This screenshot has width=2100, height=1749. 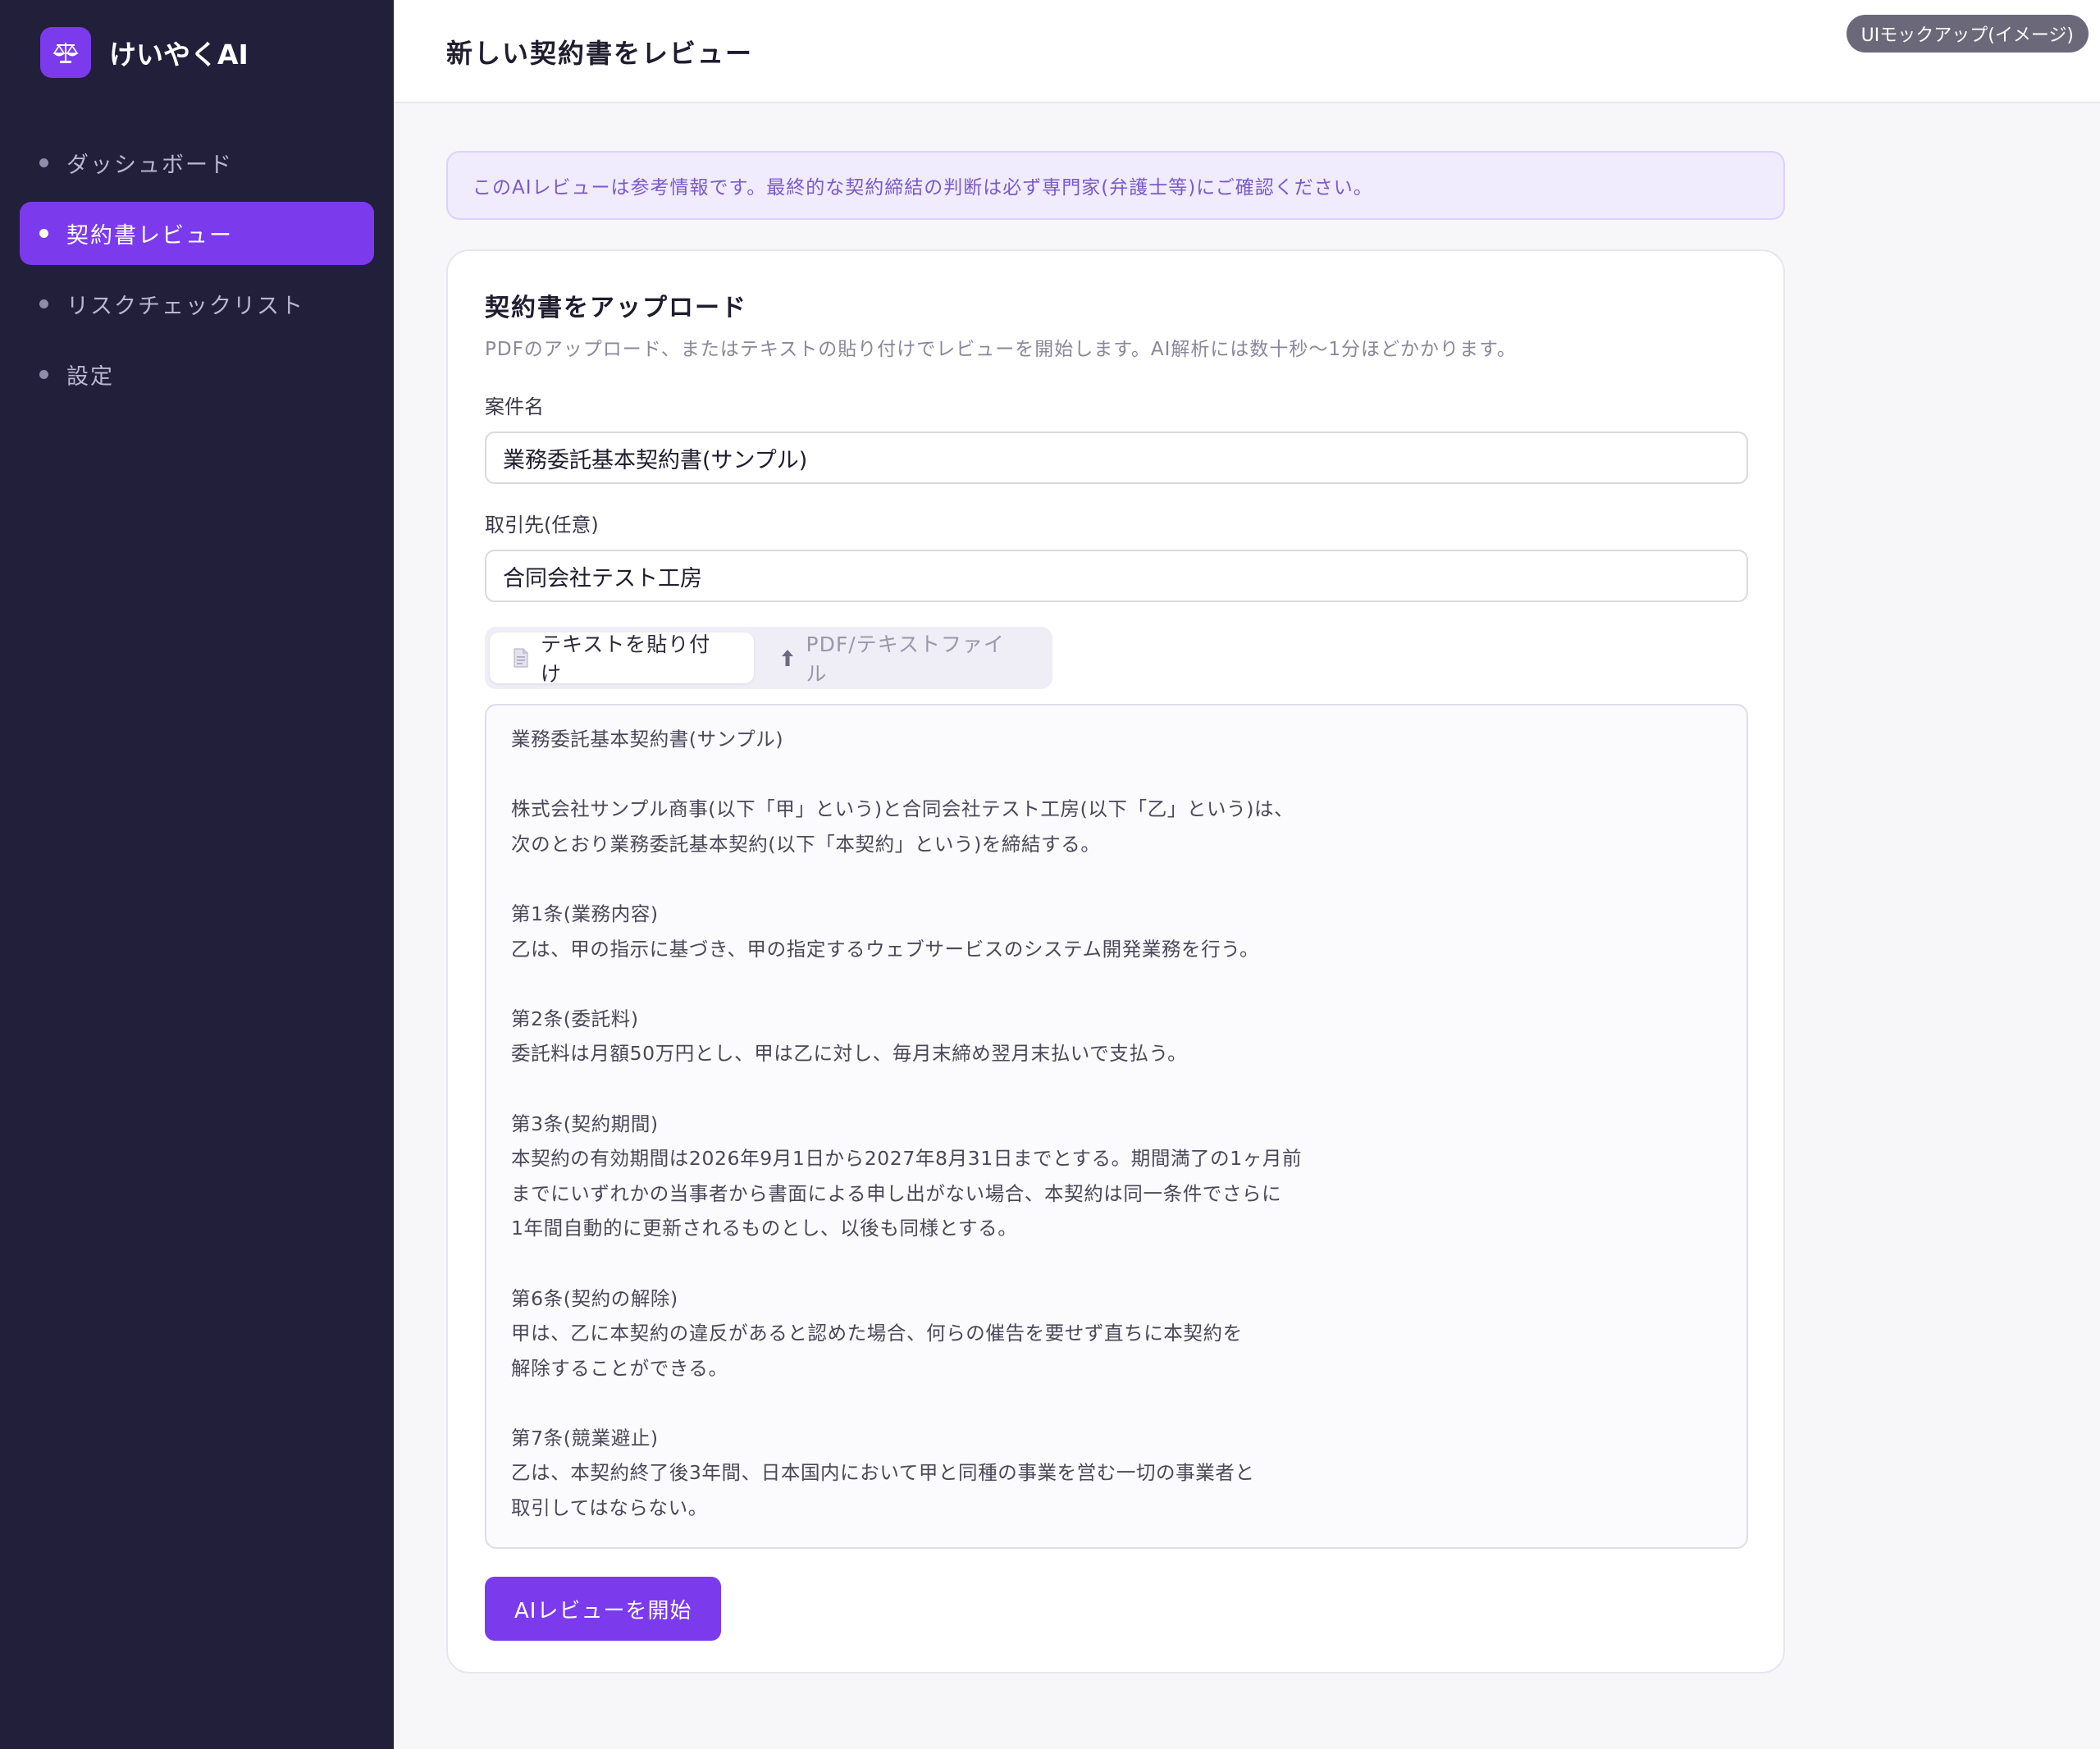 I want to click on contract-text-line: 次のとおり業務委託基本契約(以下「本契約」という)を締結する。, so click(x=806, y=844).